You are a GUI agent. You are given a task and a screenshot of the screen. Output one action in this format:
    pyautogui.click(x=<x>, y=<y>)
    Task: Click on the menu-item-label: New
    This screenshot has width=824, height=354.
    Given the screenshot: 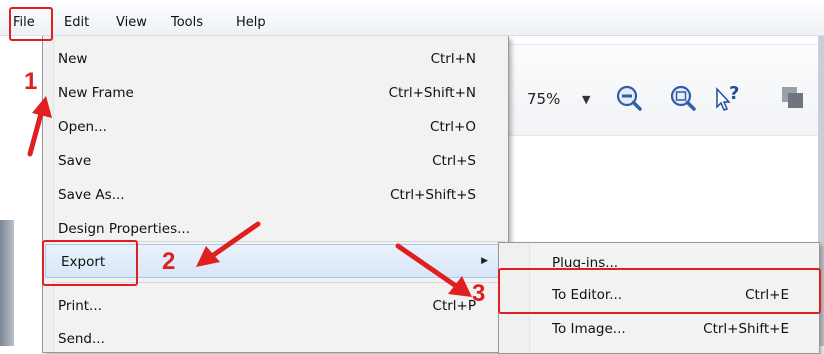 What is the action you would take?
    pyautogui.click(x=73, y=59)
    